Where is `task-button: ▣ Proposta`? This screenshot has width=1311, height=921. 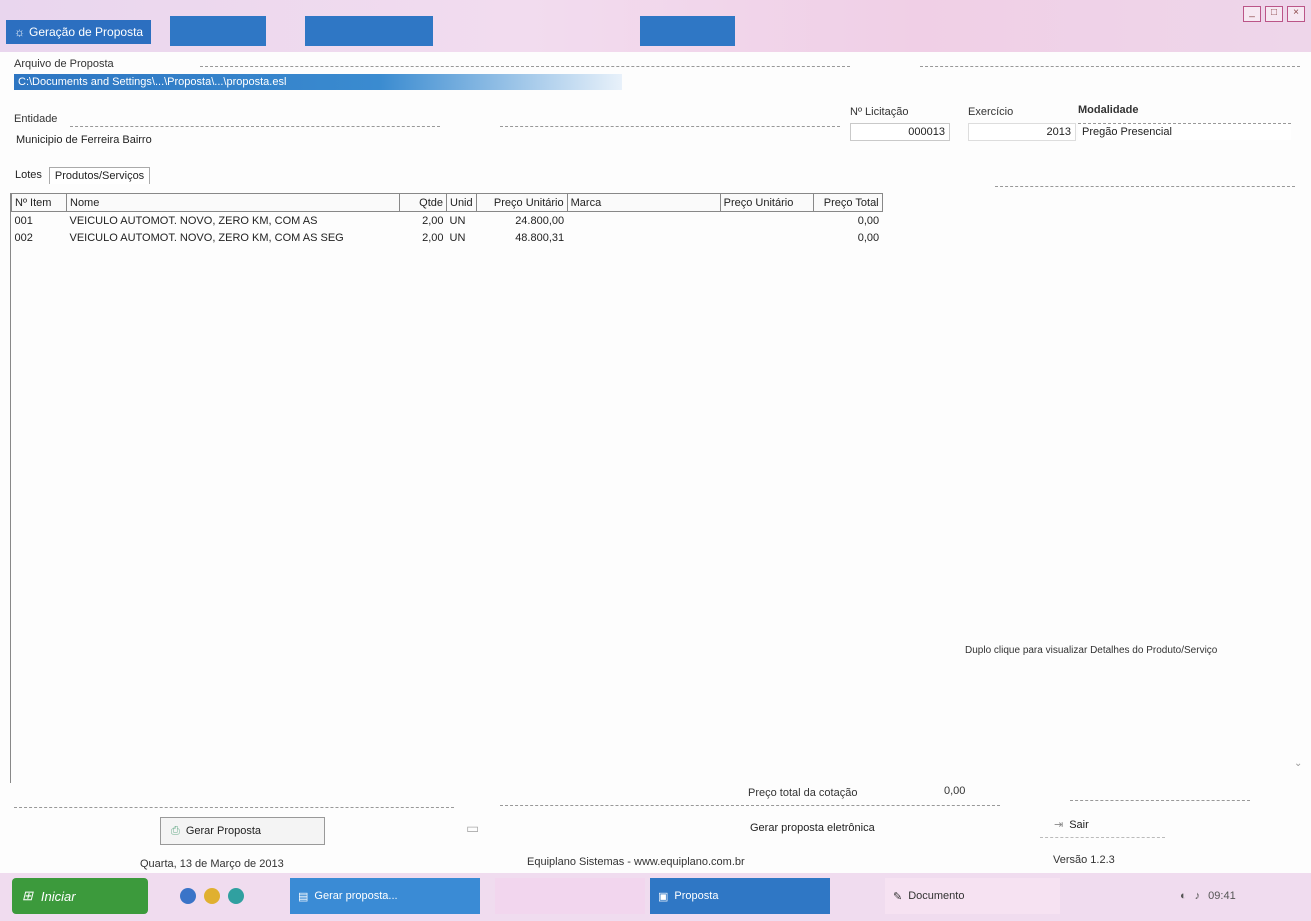
task-button: ▣ Proposta is located at coordinates (740, 896).